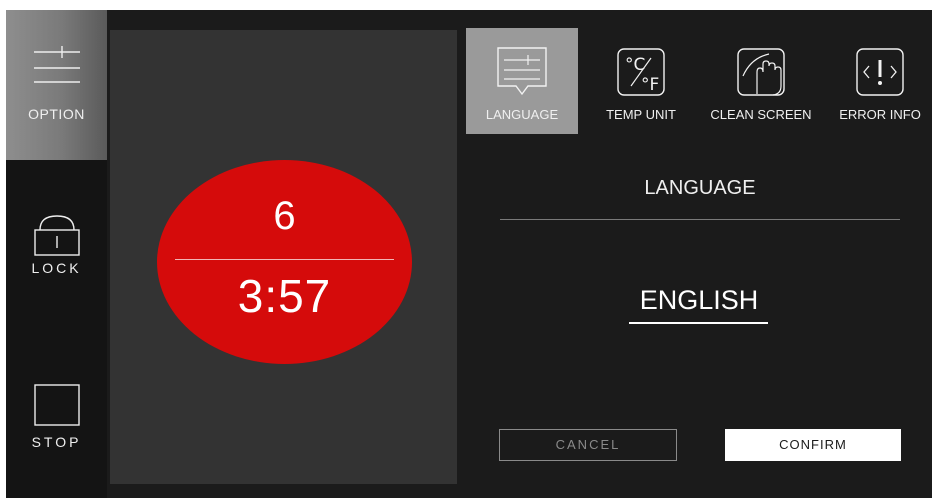  I want to click on language-underline, so click(698, 323).